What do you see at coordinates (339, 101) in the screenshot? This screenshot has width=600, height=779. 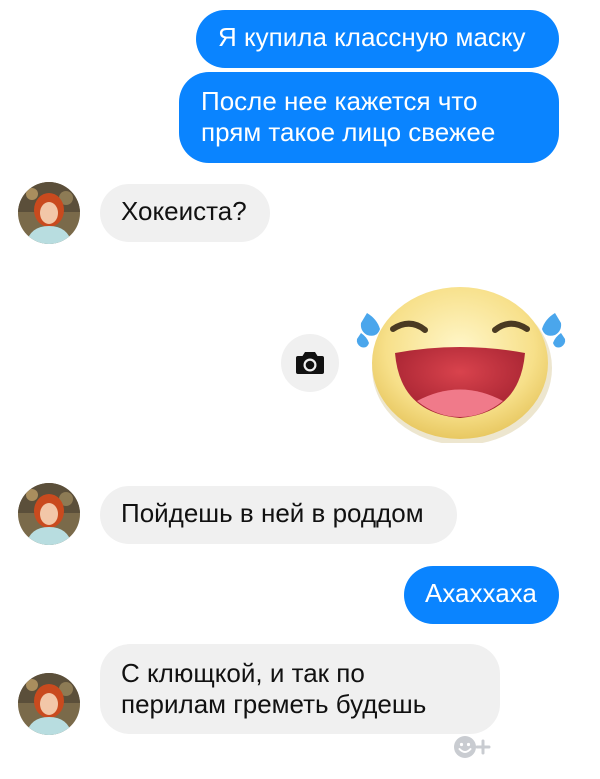 I see `message-text-line: После нее кажется что` at bounding box center [339, 101].